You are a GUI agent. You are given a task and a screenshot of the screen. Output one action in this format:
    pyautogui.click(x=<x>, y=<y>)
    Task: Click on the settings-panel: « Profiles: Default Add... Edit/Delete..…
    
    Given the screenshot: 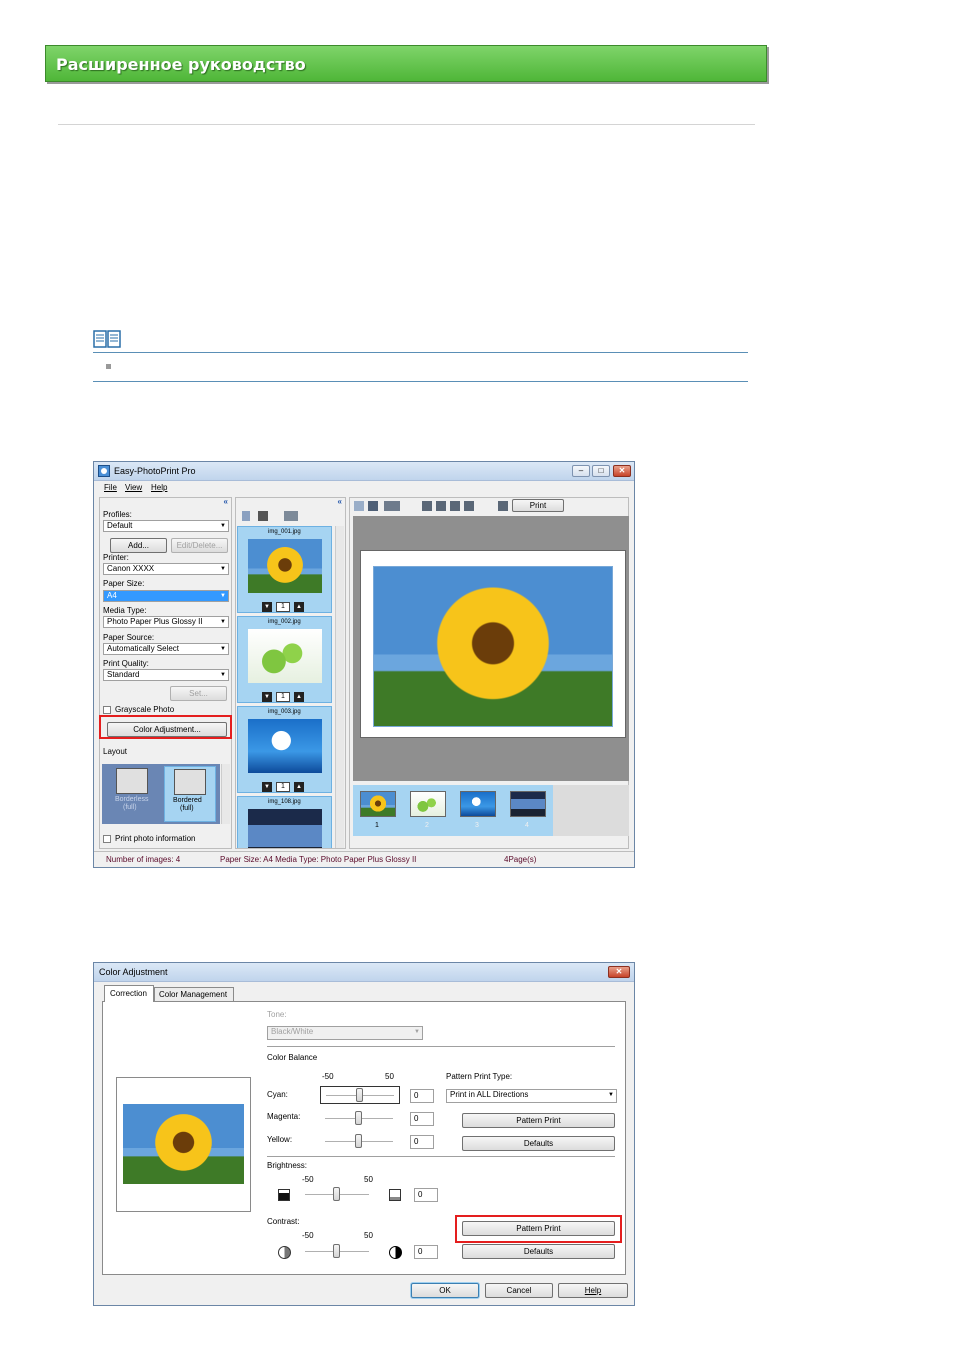 What is the action you would take?
    pyautogui.click(x=165, y=673)
    